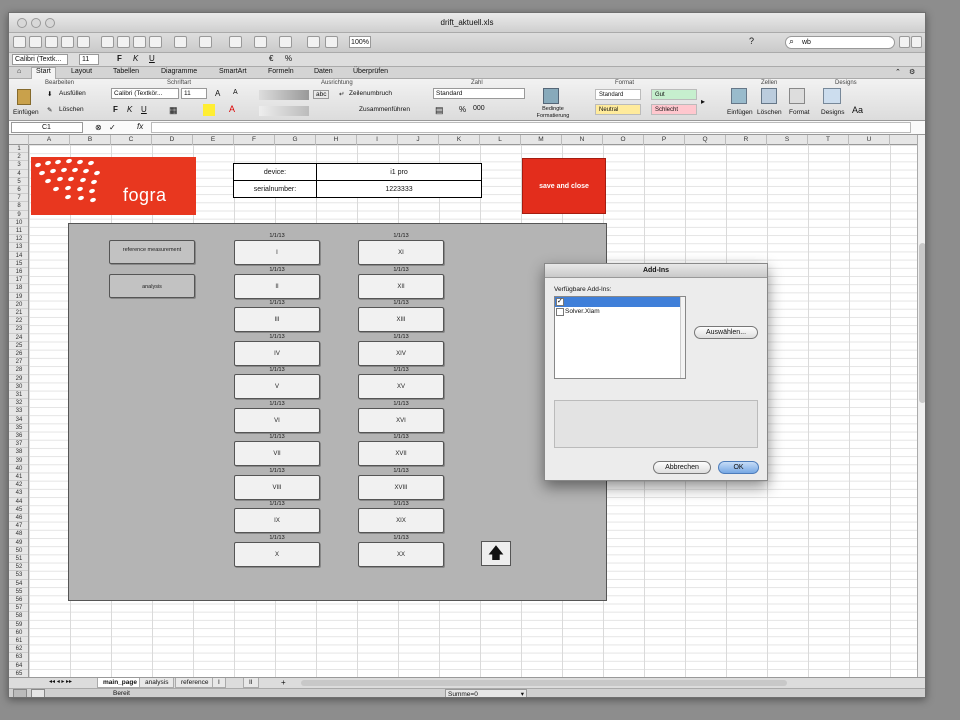 This screenshot has height=720, width=960. Describe the element at coordinates (18, 518) in the screenshot. I see `row-header: 46` at that location.